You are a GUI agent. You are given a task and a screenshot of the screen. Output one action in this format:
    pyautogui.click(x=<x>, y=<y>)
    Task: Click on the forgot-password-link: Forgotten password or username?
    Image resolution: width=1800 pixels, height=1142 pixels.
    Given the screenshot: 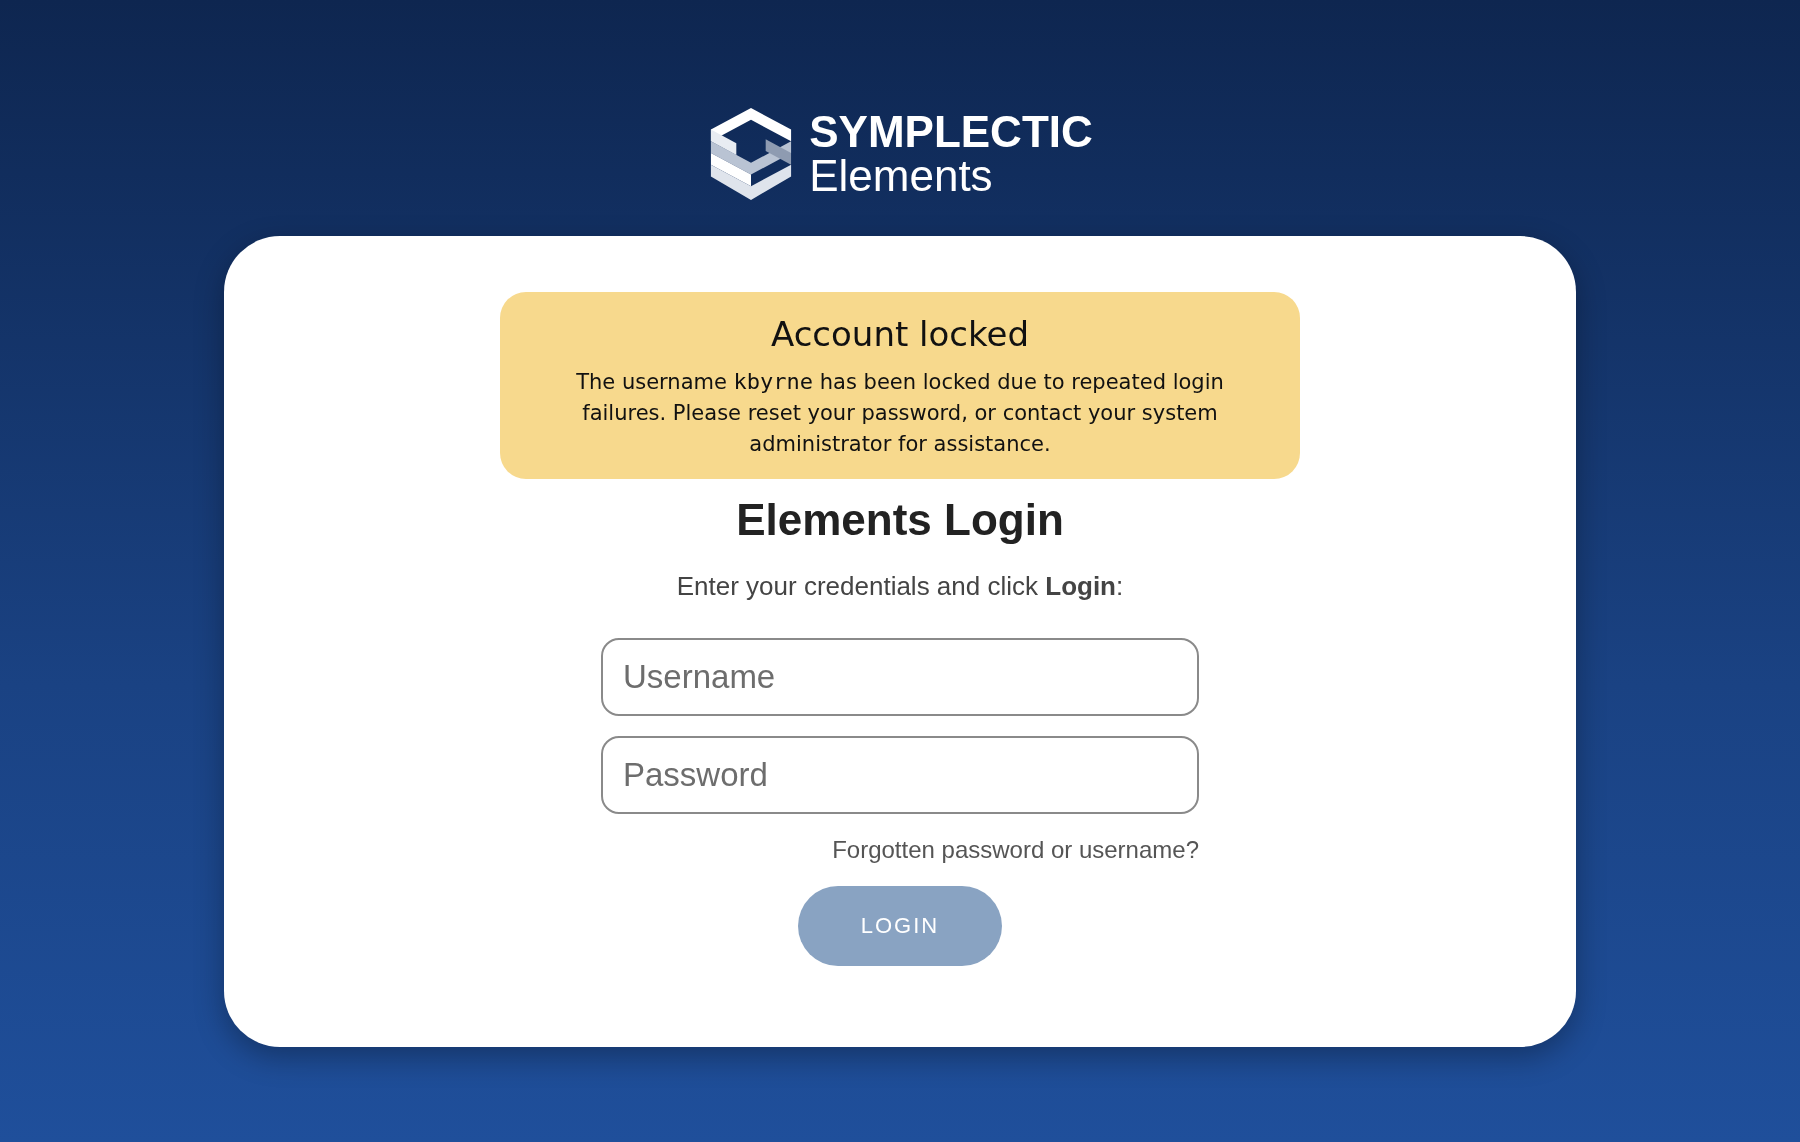 What is the action you would take?
    pyautogui.click(x=1015, y=850)
    